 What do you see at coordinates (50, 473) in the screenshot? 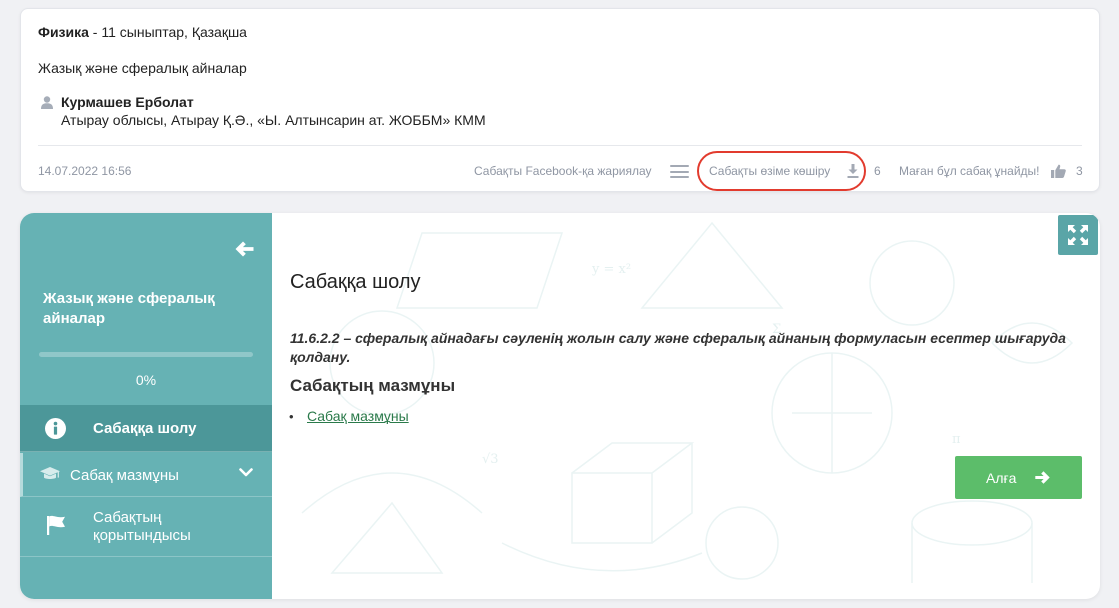
I see `graduation-cap-icon` at bounding box center [50, 473].